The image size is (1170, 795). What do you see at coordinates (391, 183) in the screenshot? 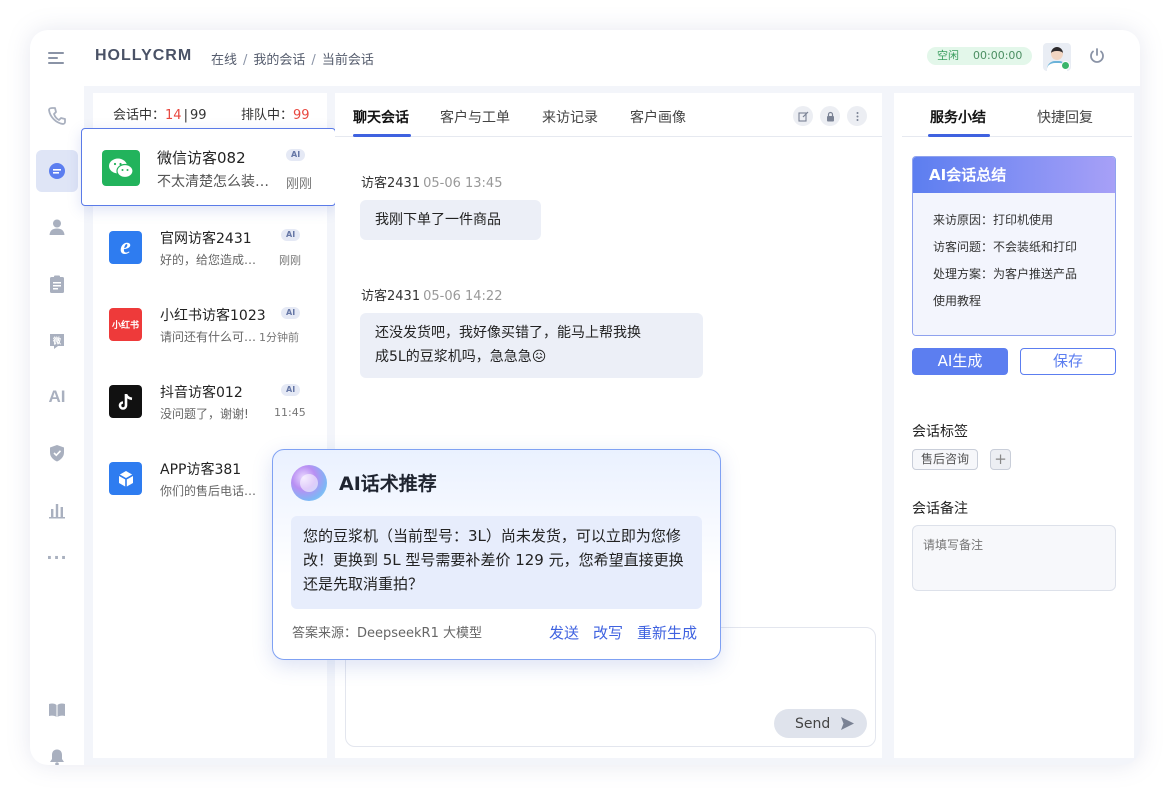
I see `message-sender: 访客2431` at bounding box center [391, 183].